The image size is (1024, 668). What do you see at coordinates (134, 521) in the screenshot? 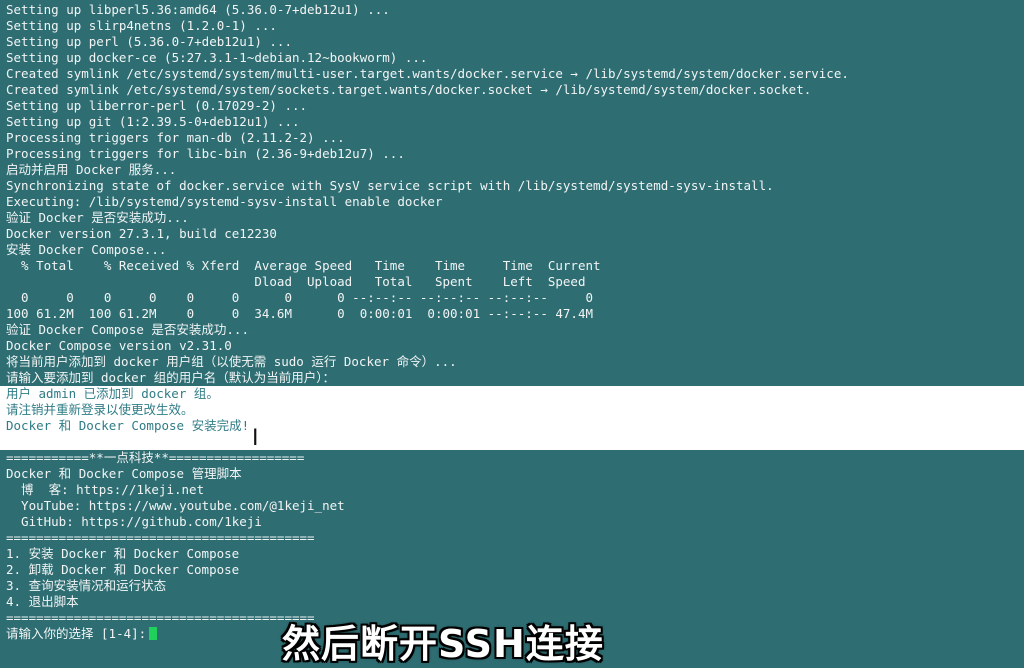
I see `menu-link-github: GitHub: https://github.com/1keji` at bounding box center [134, 521].